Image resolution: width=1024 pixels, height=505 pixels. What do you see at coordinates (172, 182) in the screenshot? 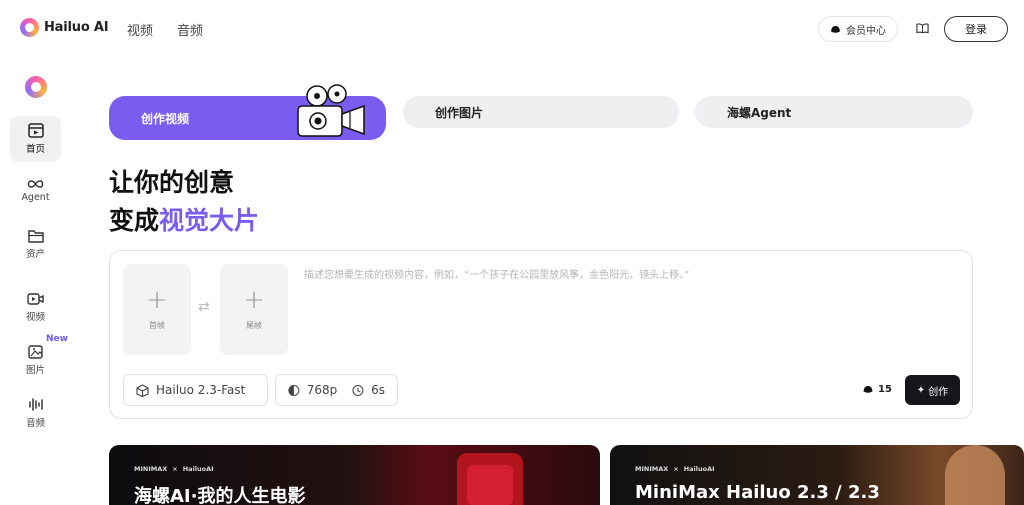
I see `headline-line1: 让你的创意` at bounding box center [172, 182].